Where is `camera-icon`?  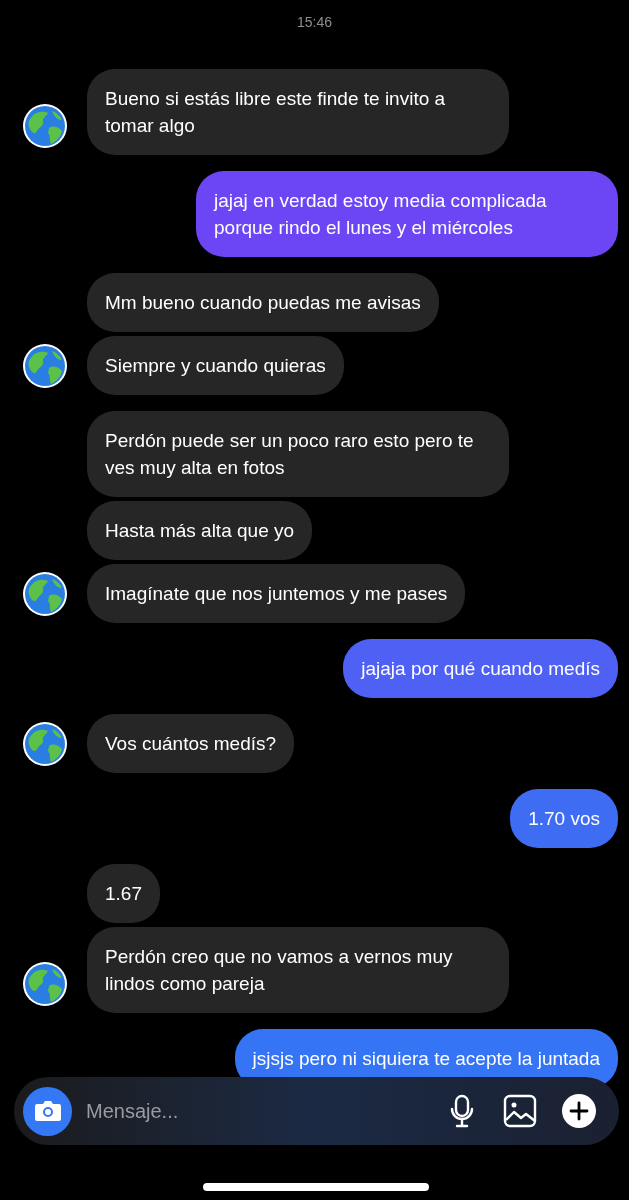 camera-icon is located at coordinates (47, 1111).